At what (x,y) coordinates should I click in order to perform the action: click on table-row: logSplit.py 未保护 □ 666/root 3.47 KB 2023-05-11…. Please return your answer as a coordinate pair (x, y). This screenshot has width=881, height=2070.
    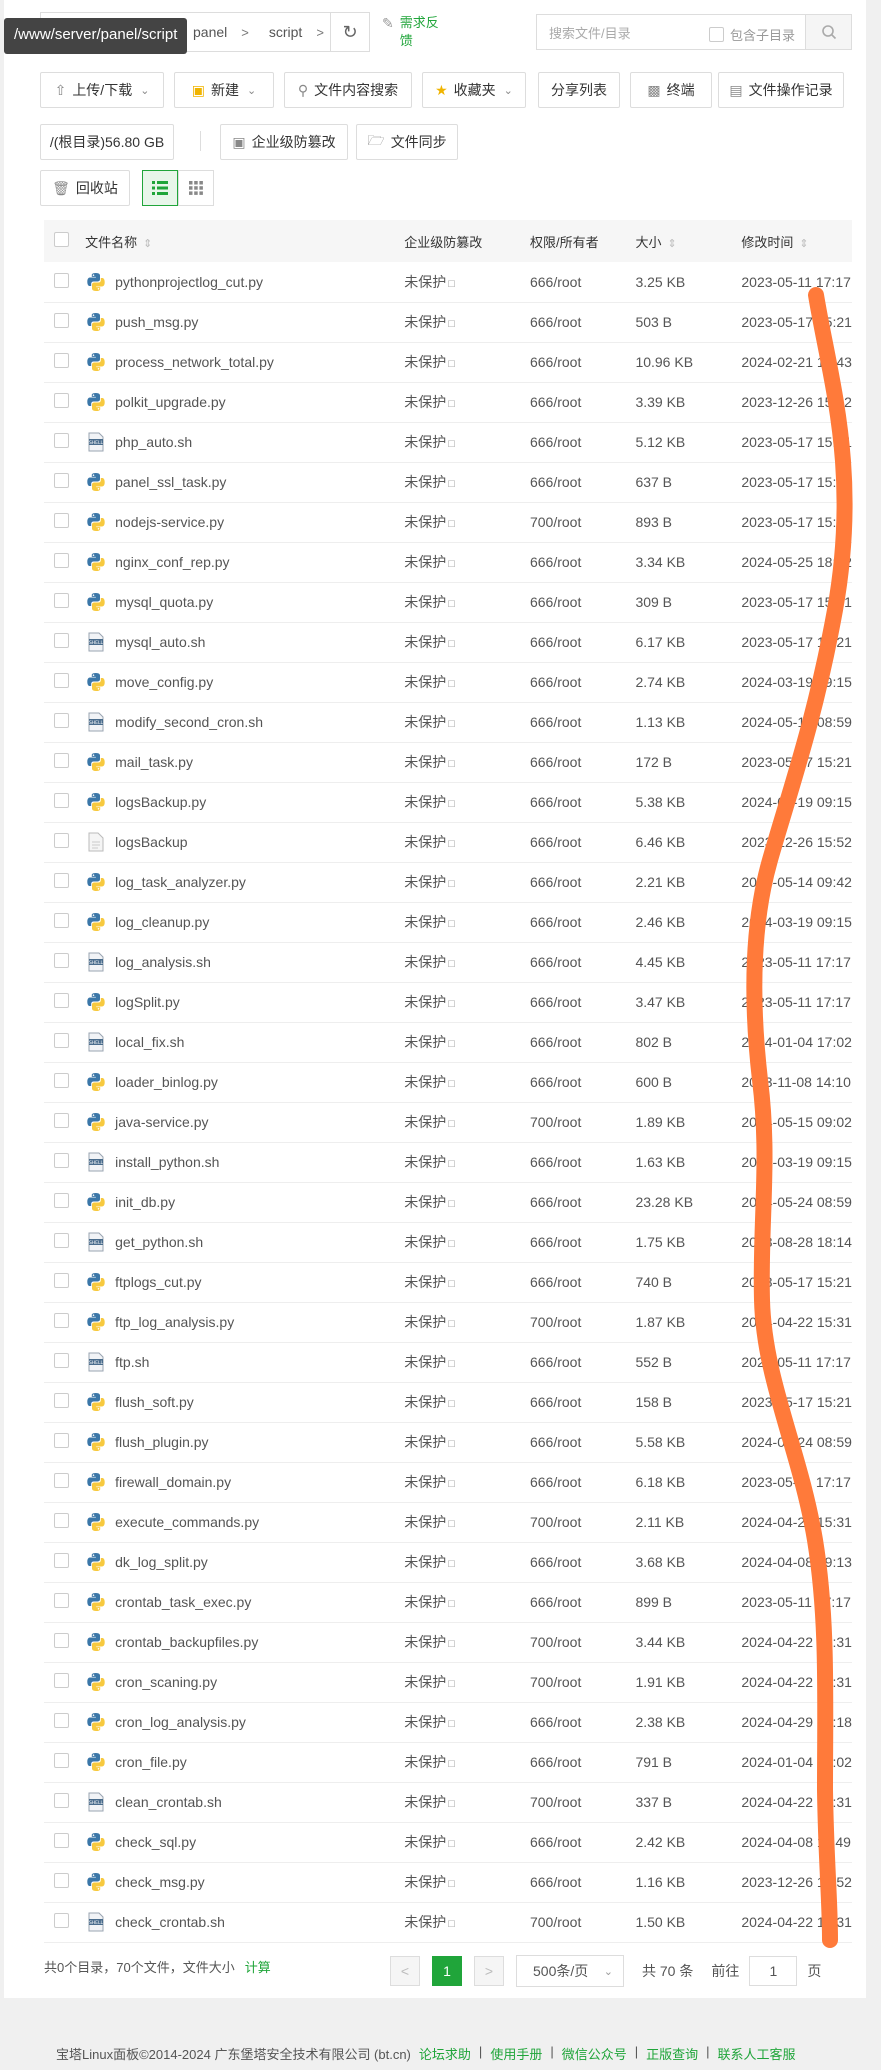
    Looking at the image, I should click on (448, 1002).